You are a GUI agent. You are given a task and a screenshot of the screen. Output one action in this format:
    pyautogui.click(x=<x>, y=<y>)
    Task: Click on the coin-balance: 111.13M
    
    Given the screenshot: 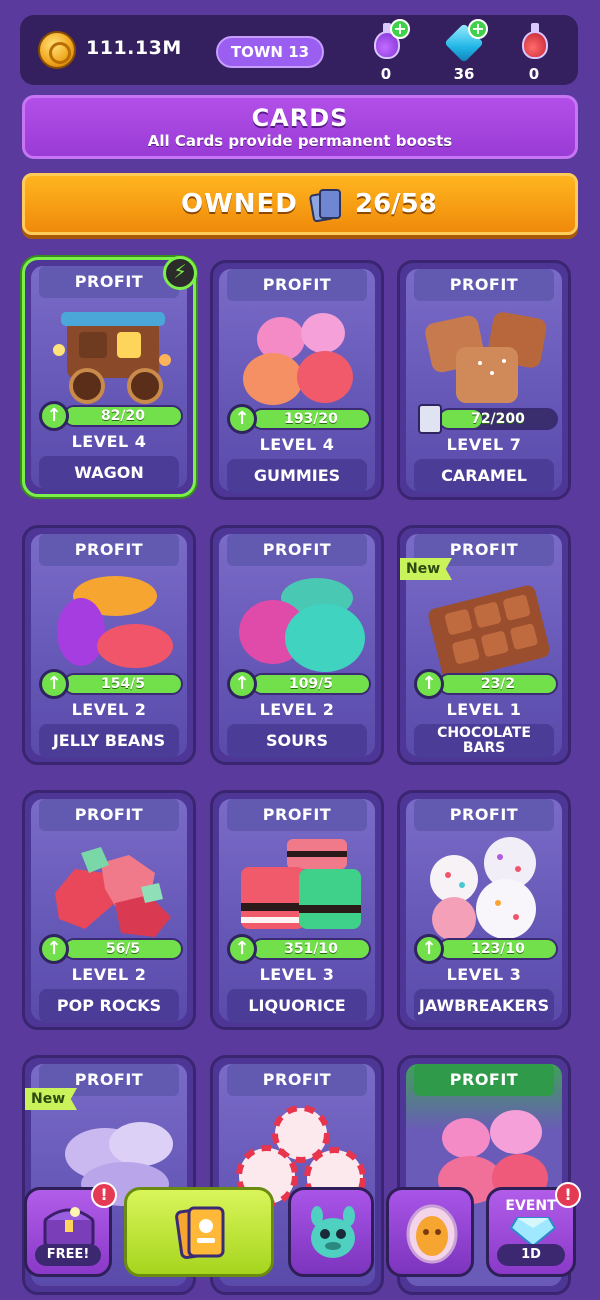 What is the action you would take?
    pyautogui.click(x=134, y=48)
    